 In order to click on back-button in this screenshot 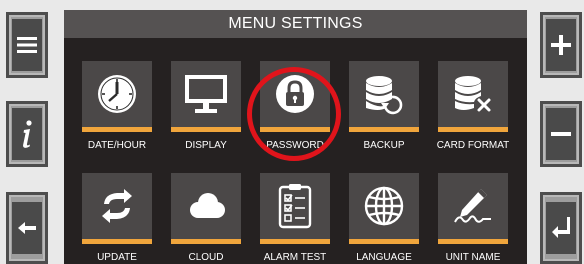, I will do `click(27, 228)`.